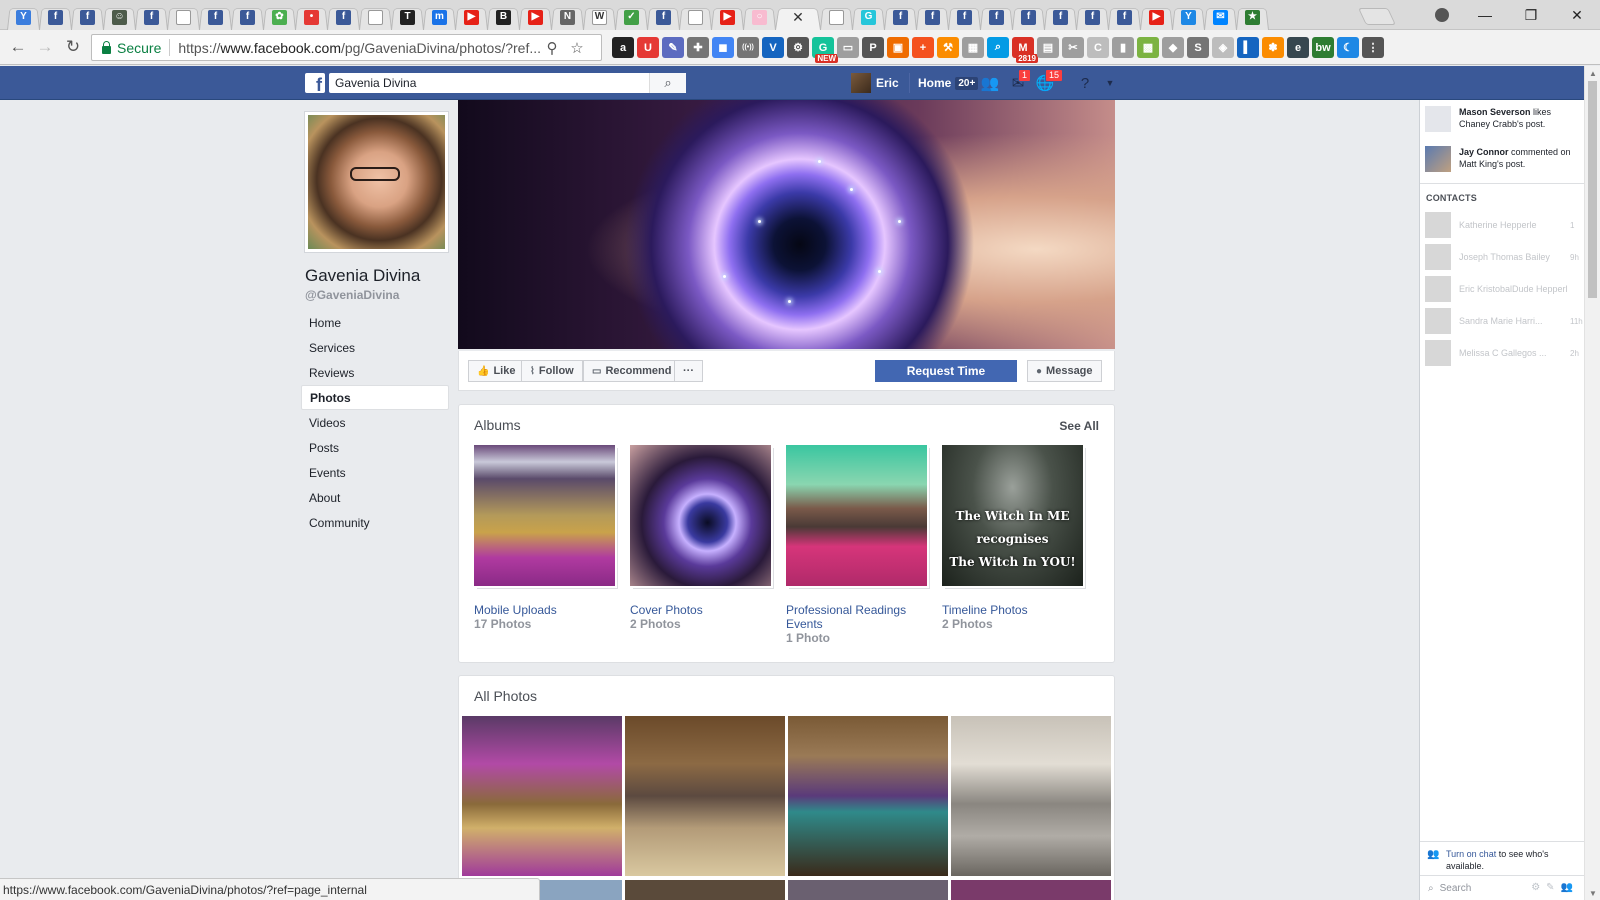 Image resolution: width=1600 pixels, height=900 pixels. Describe the element at coordinates (944, 83) in the screenshot. I see `home-link: Home 20+` at that location.